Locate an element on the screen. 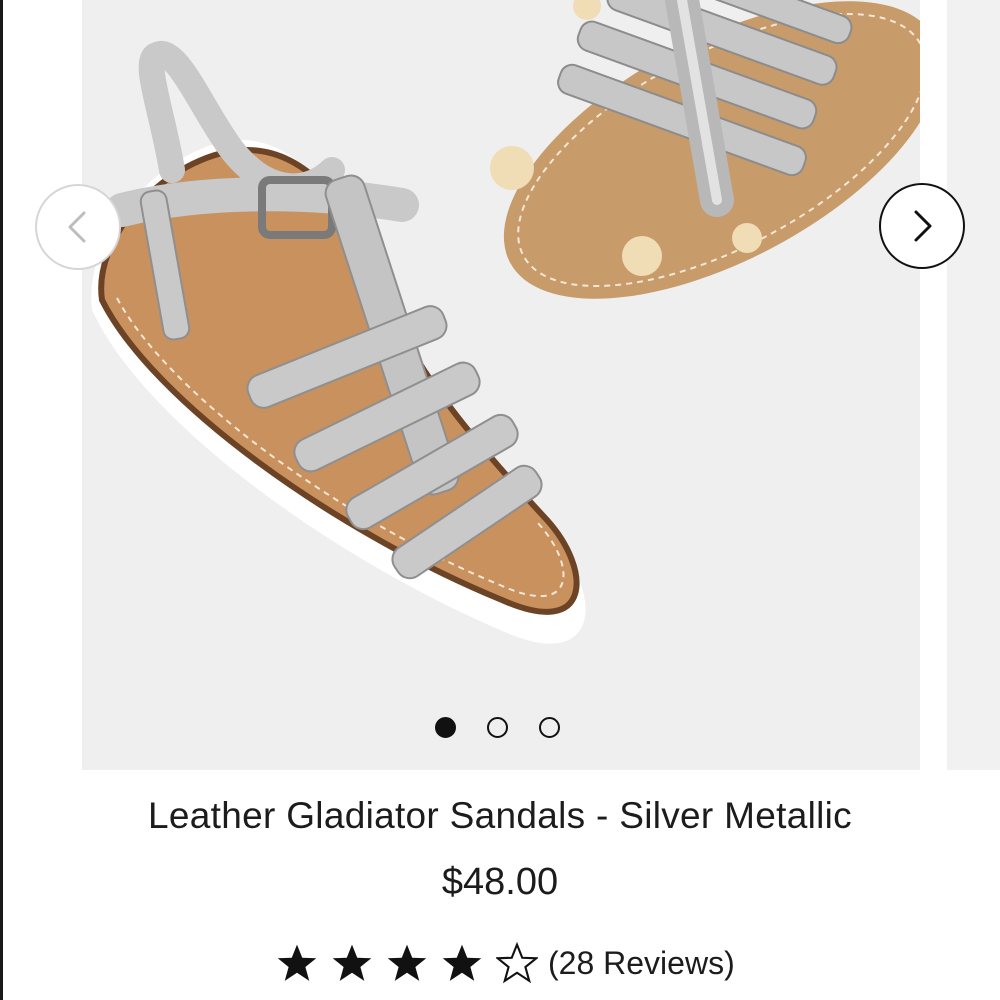  product-rating: (28 Reviews) is located at coordinates (505, 963).